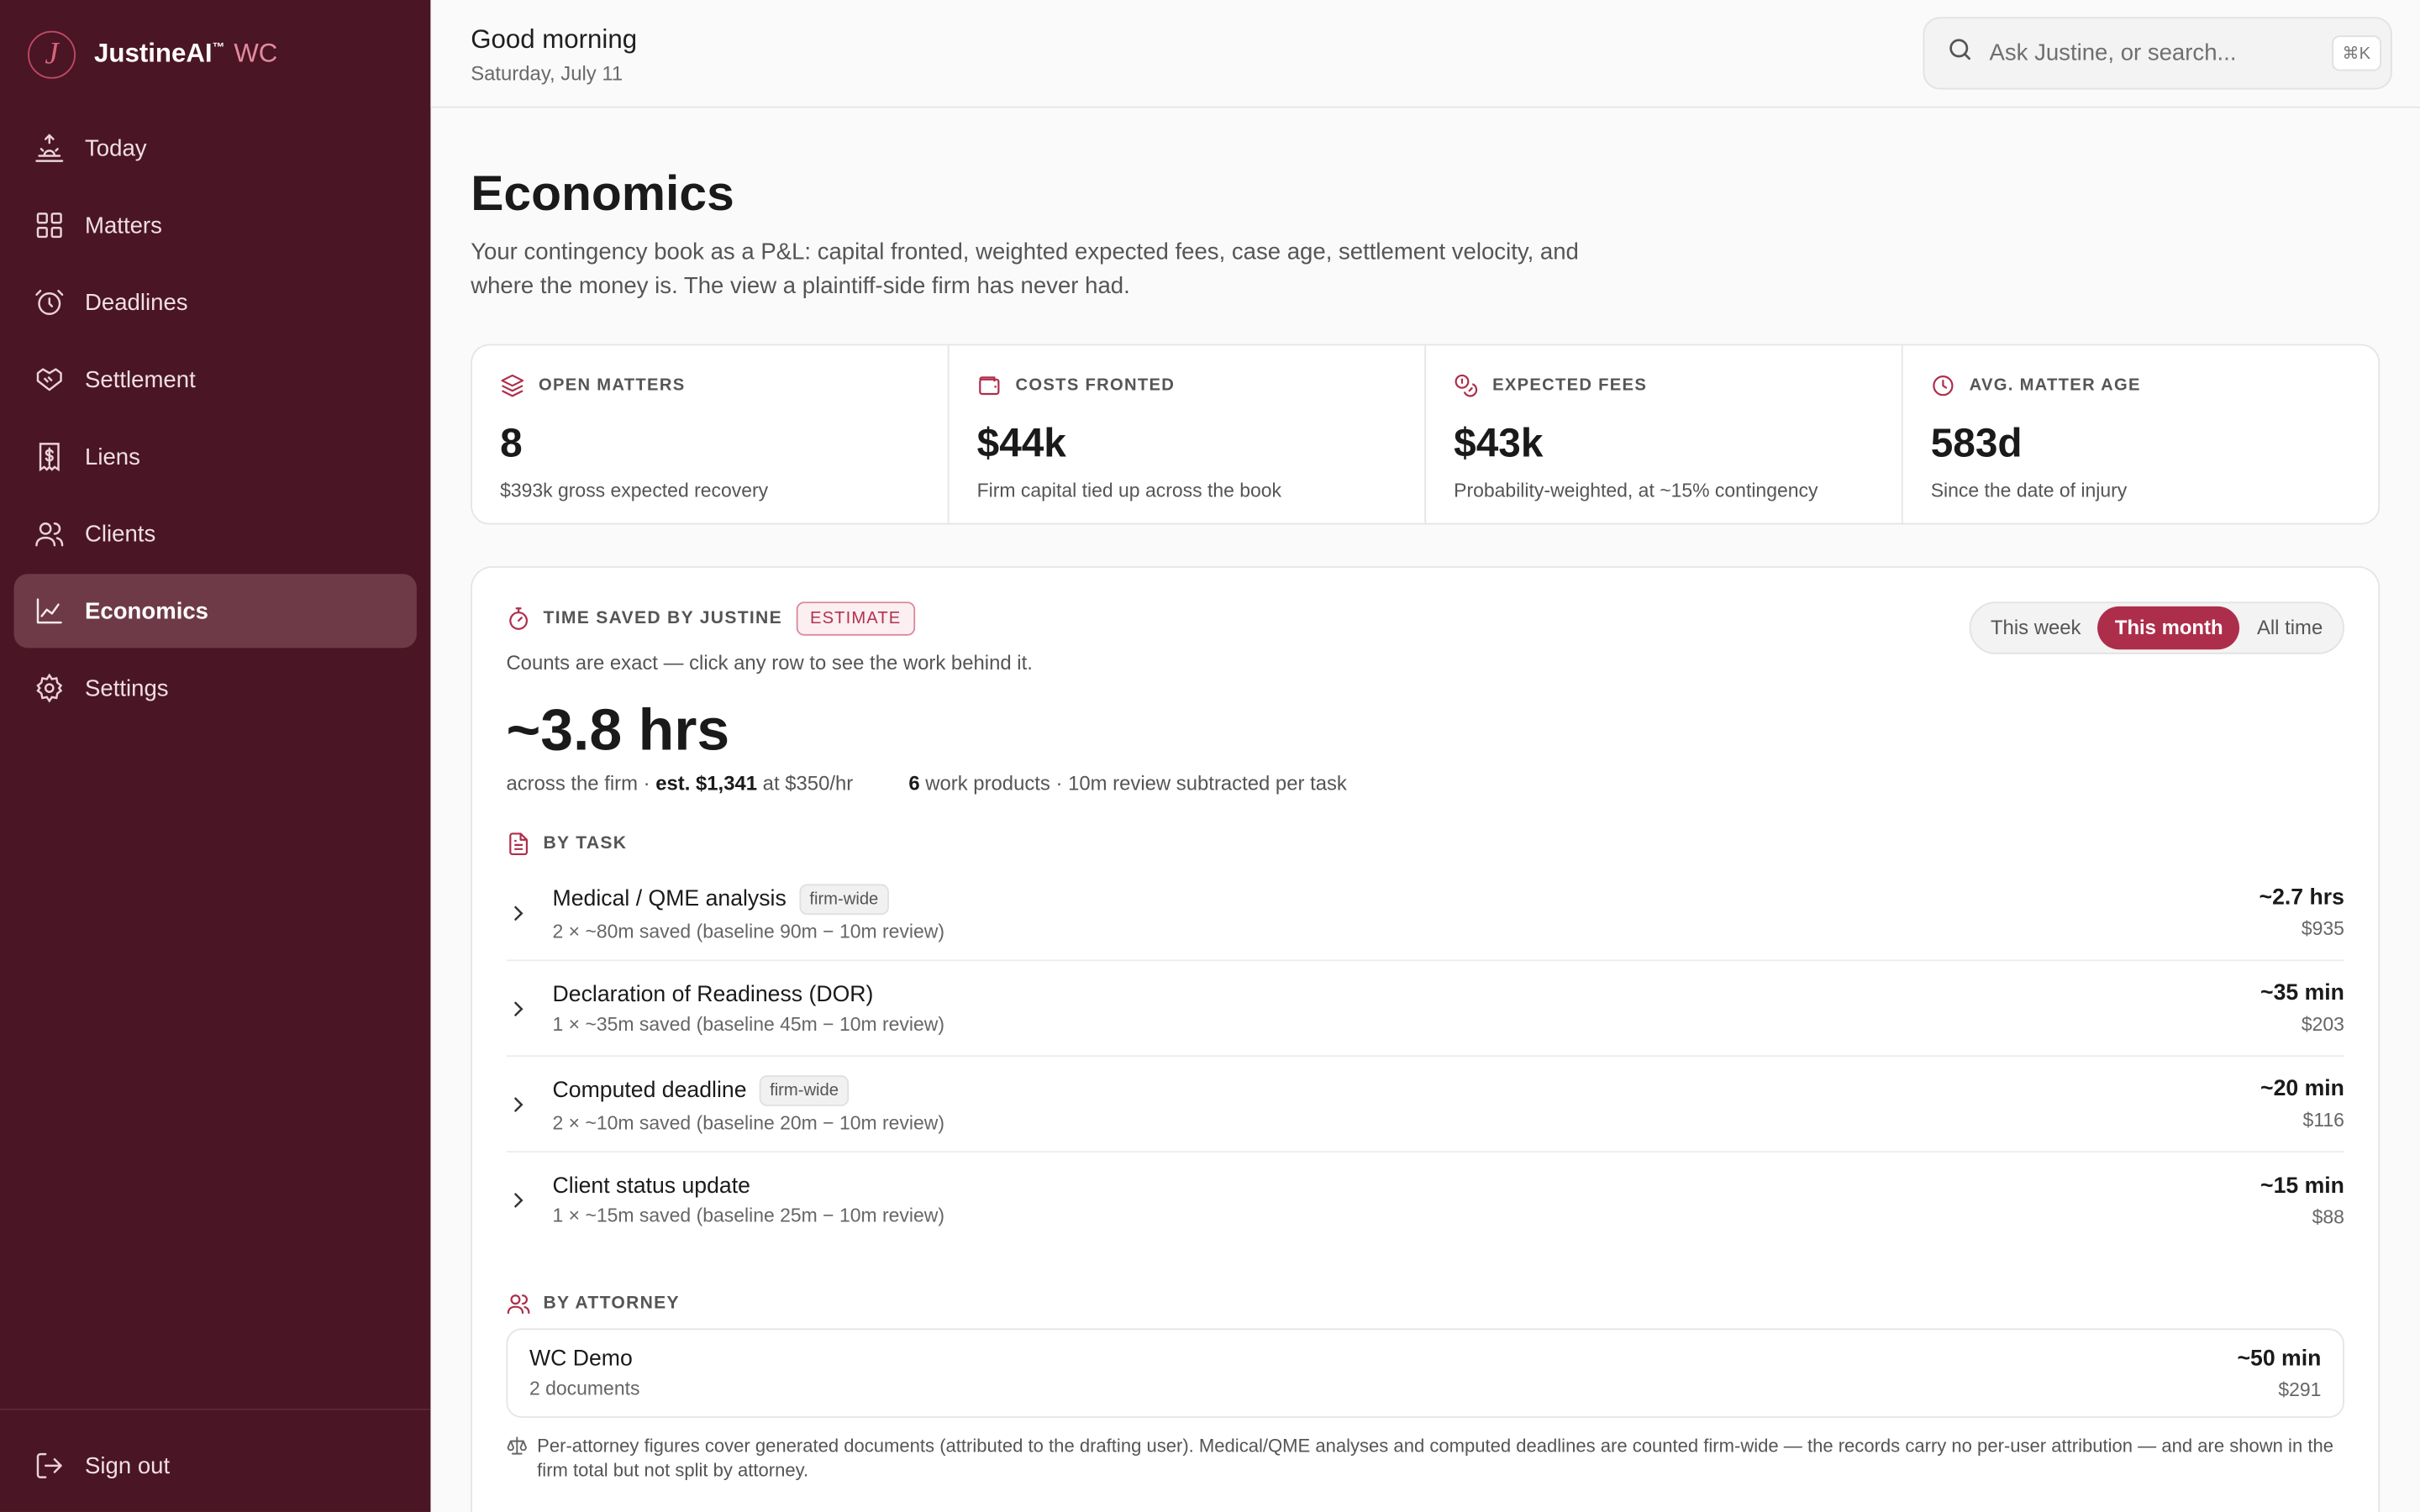 This screenshot has height=1512, width=2420. Describe the element at coordinates (52, 53) in the screenshot. I see `logo-icon: J` at that location.